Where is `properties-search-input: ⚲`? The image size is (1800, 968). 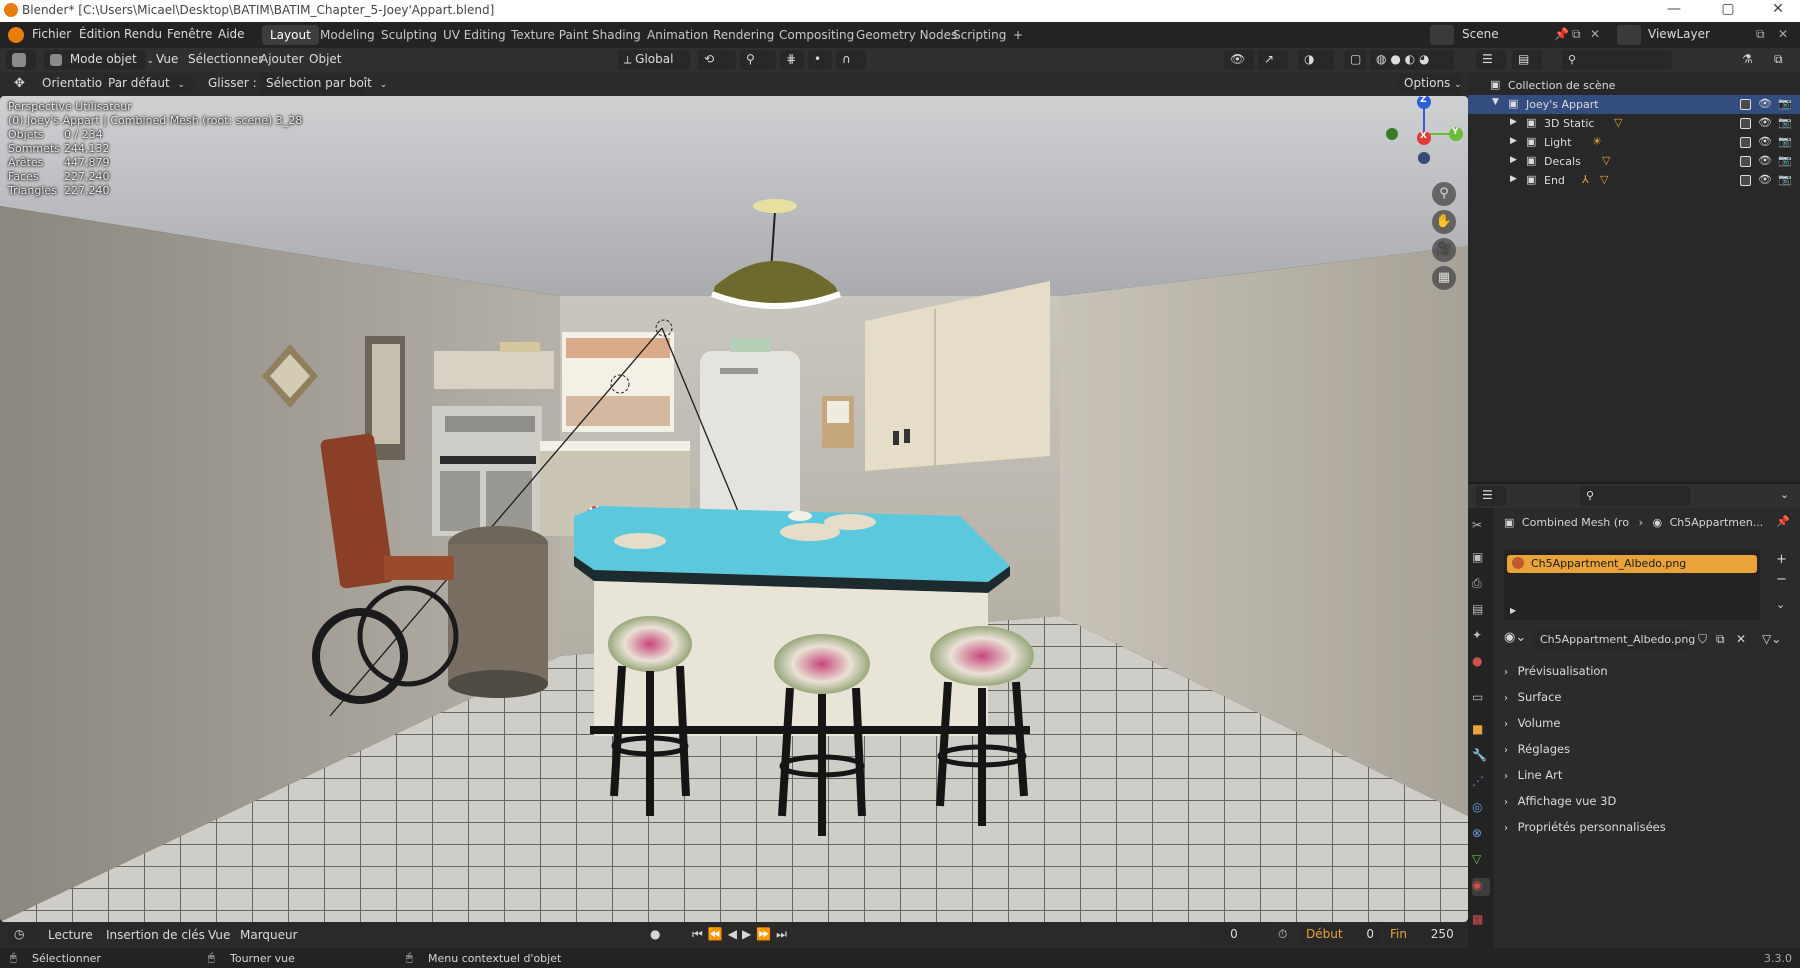
properties-search-input: ⚲ is located at coordinates (1635, 496).